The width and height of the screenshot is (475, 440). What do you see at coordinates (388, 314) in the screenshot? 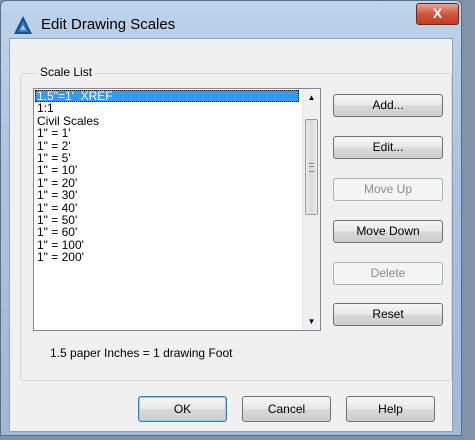
I see `reset-button: Reset` at bounding box center [388, 314].